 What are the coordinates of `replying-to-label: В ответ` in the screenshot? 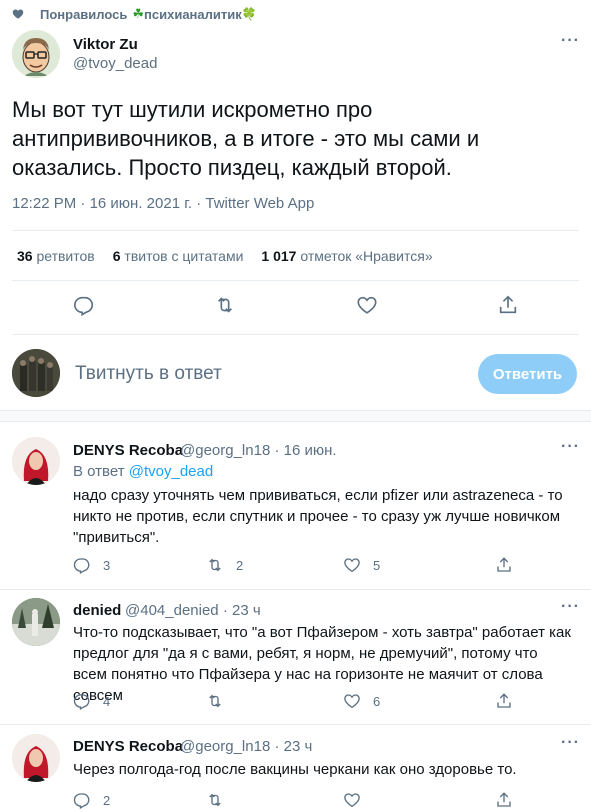 It's located at (99, 471).